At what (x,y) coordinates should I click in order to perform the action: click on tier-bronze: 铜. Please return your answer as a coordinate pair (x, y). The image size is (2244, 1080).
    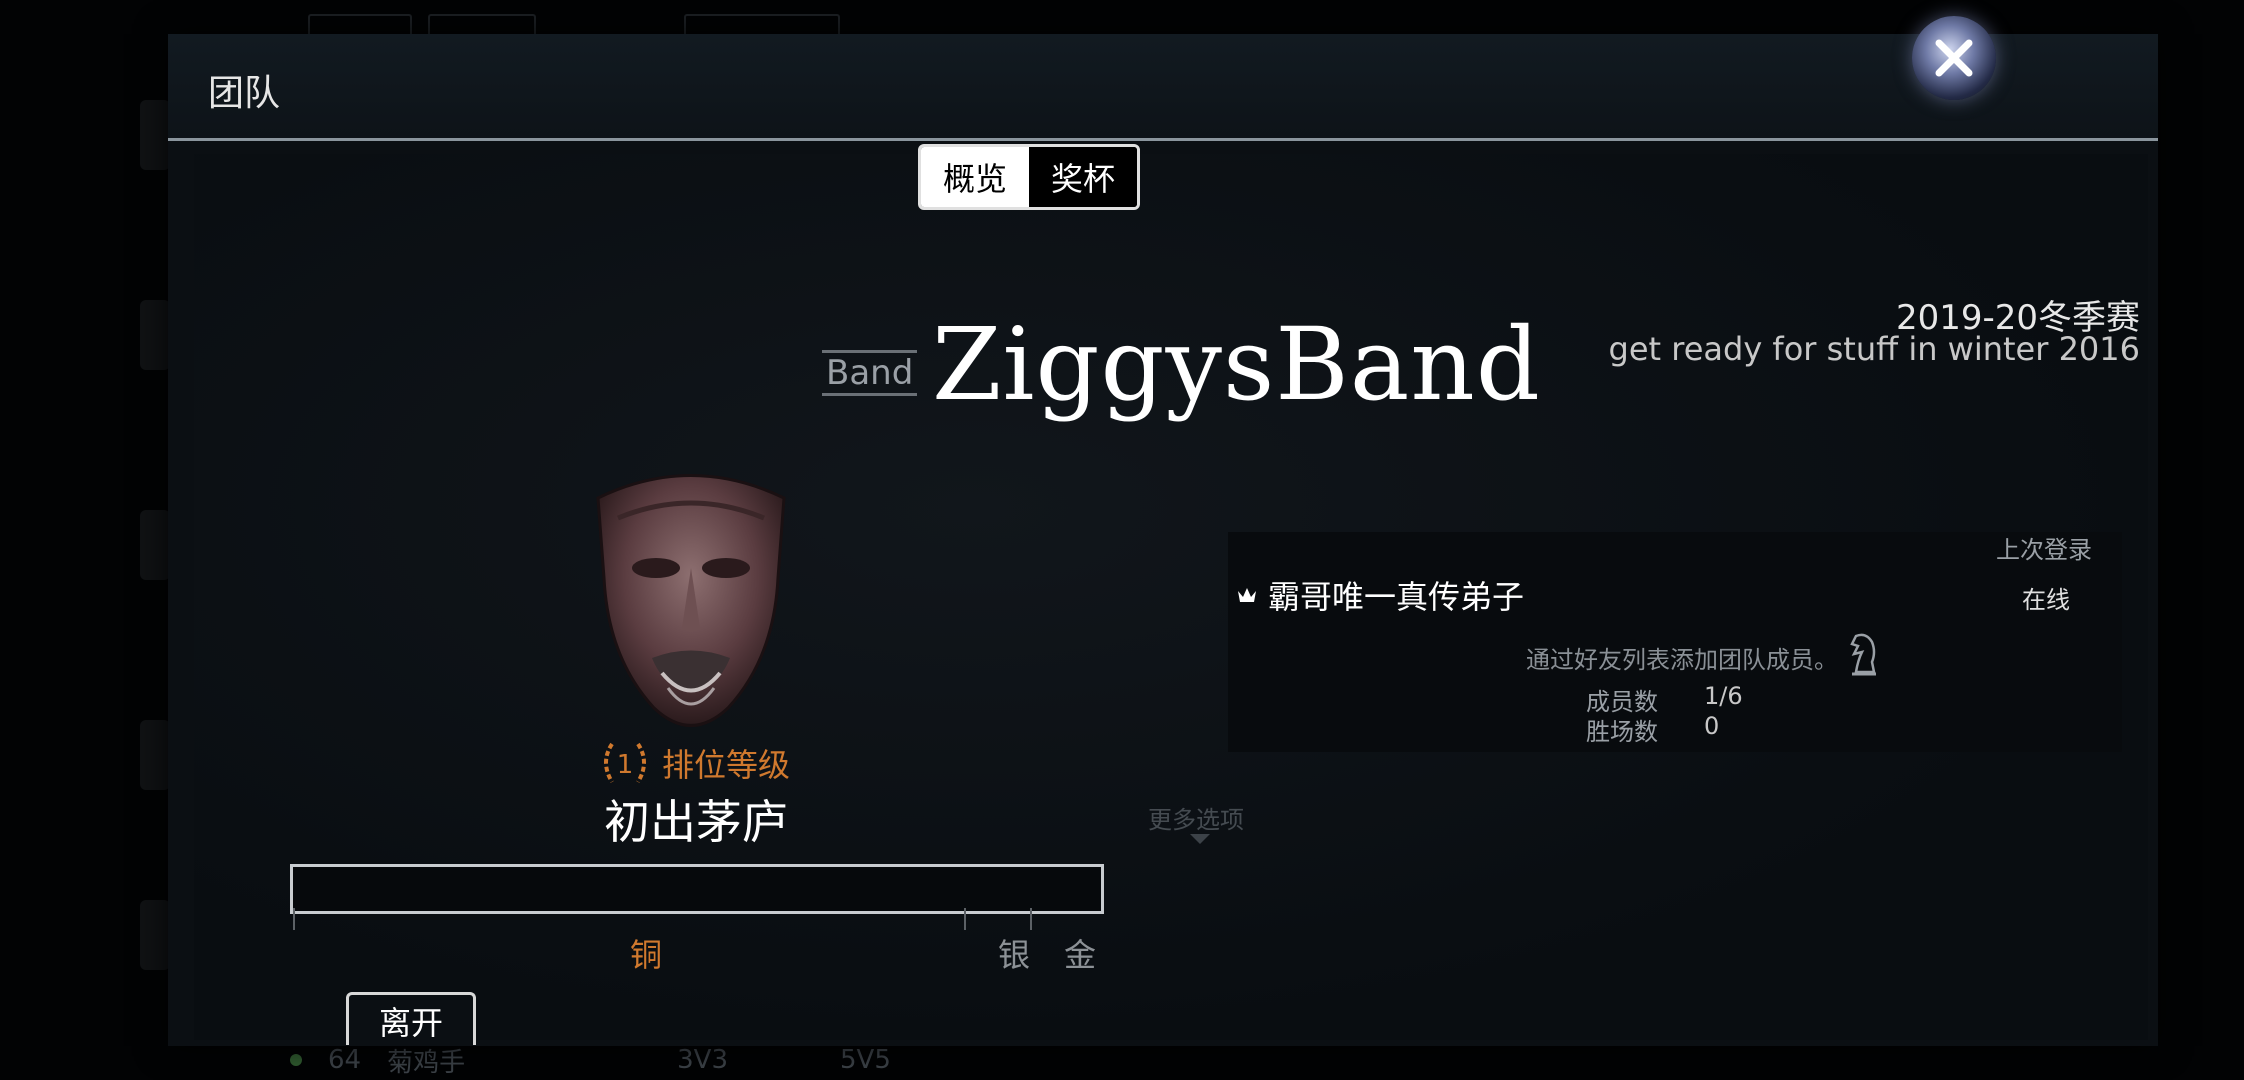
    Looking at the image, I should click on (646, 955).